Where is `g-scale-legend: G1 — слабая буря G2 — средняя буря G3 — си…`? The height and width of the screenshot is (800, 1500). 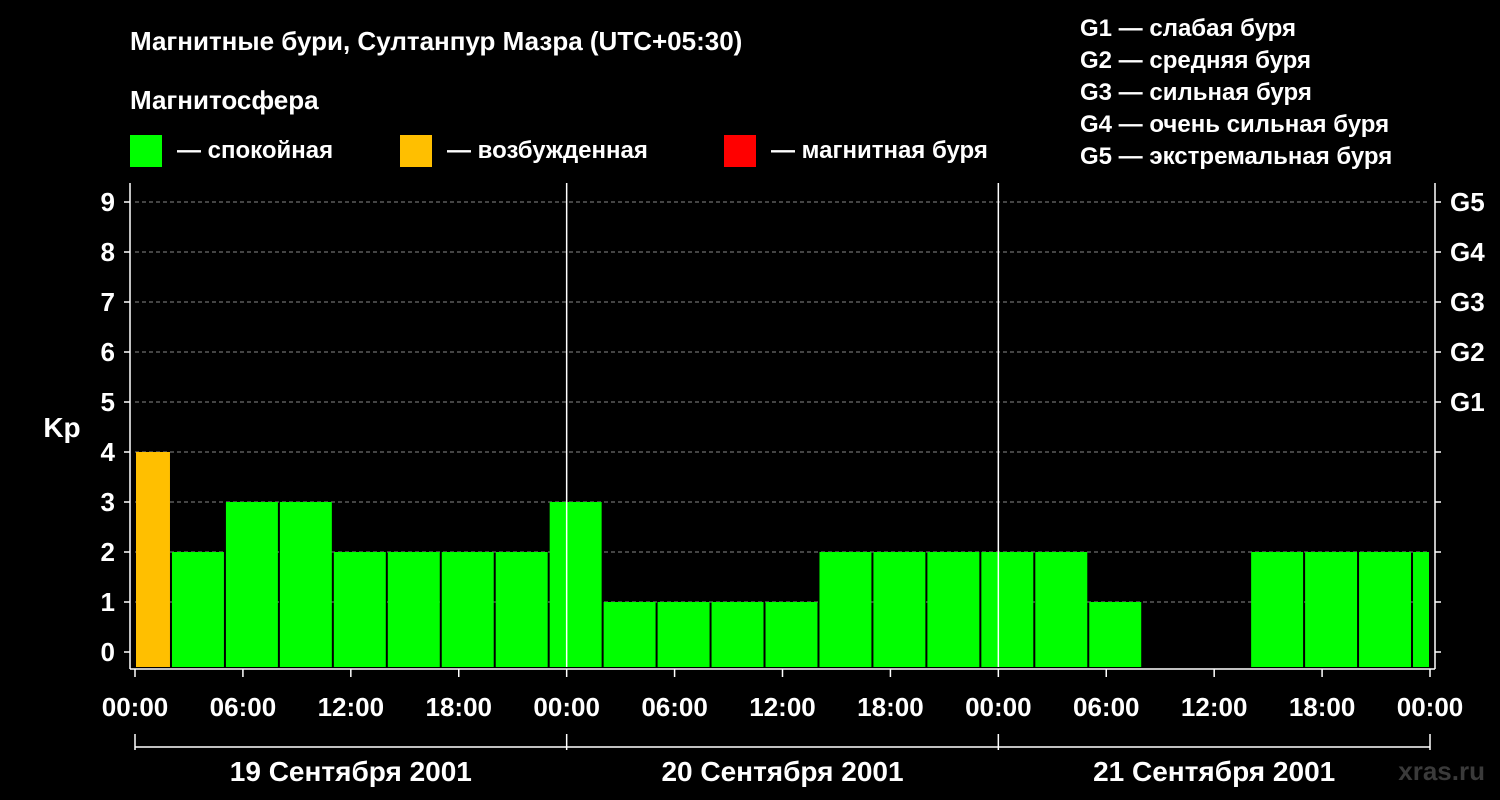
g-scale-legend: G1 — слабая буря G2 — средняя буря G3 — си… is located at coordinates (1236, 92).